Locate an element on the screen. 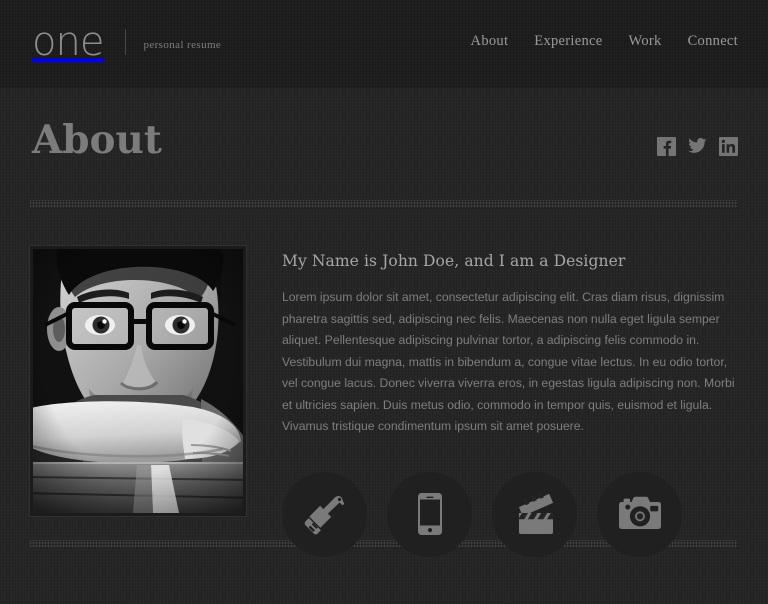  profile-photo-frame is located at coordinates (138, 381).